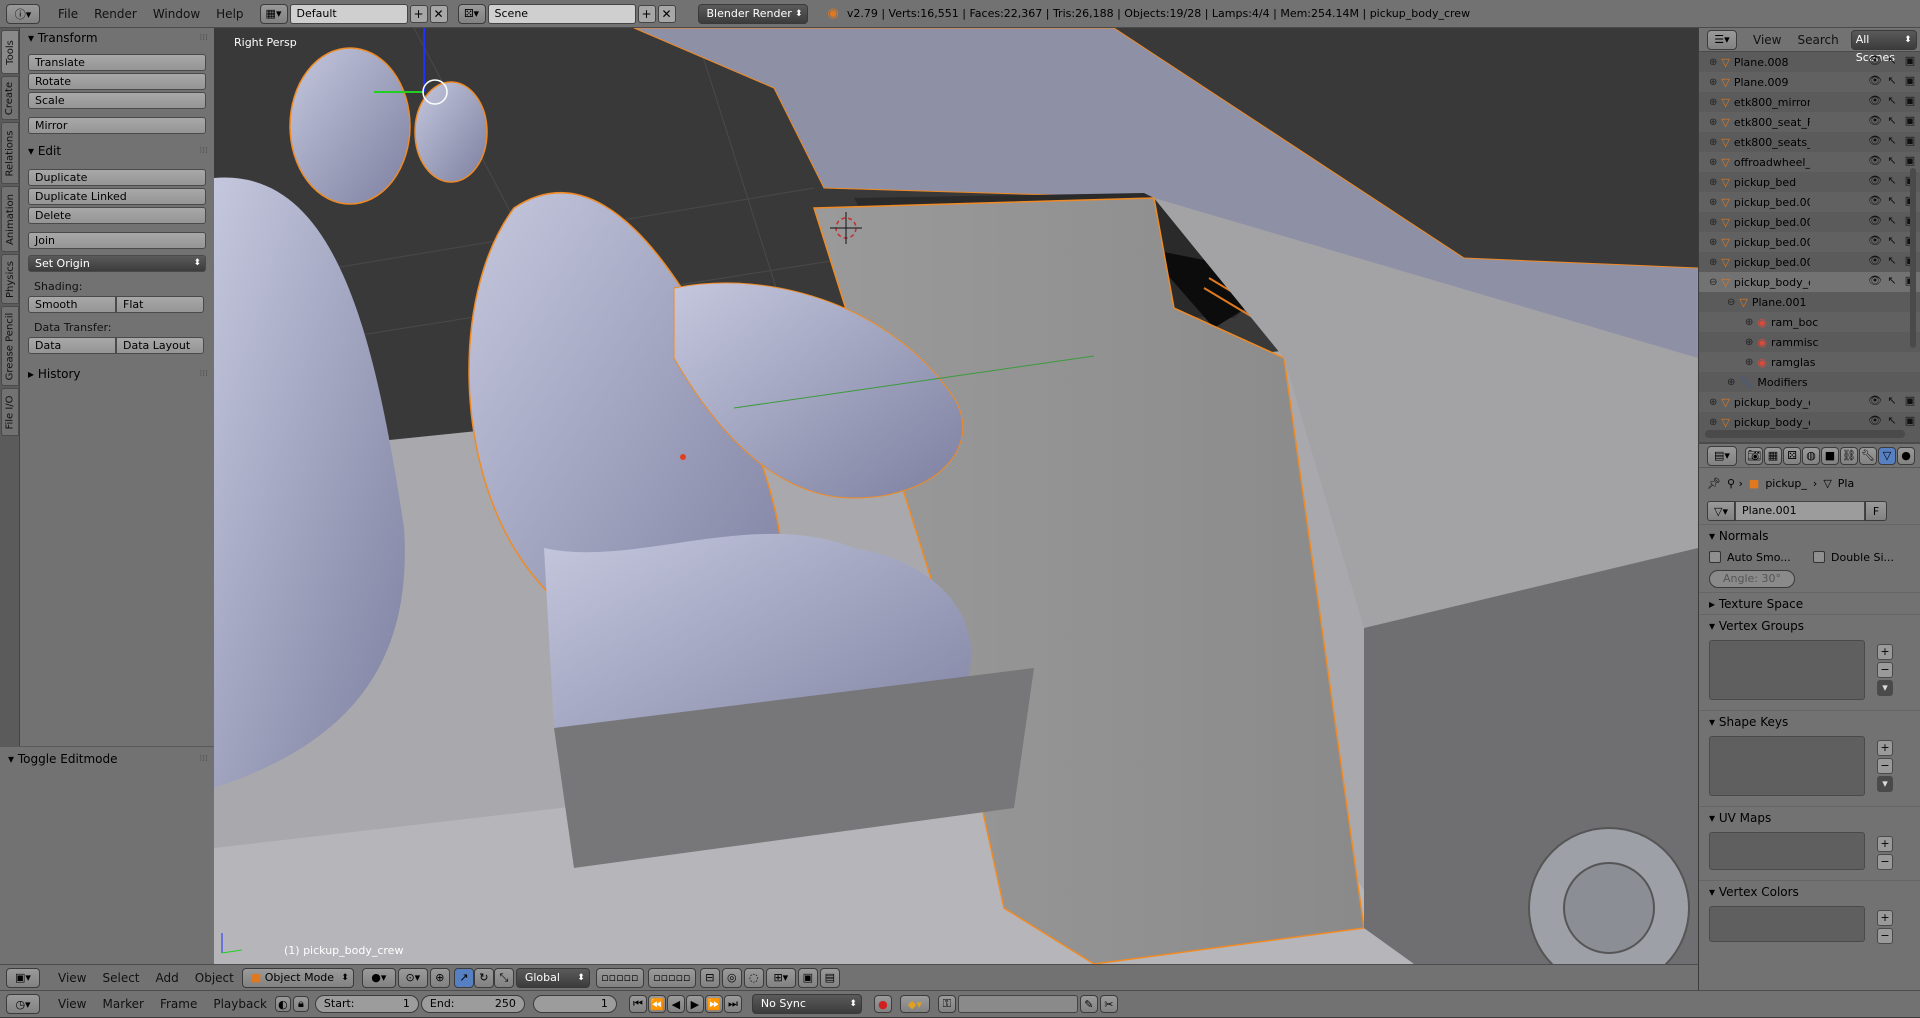 This screenshot has width=1920, height=1018. I want to click on opengl-anim-icon: ▤, so click(829, 977).